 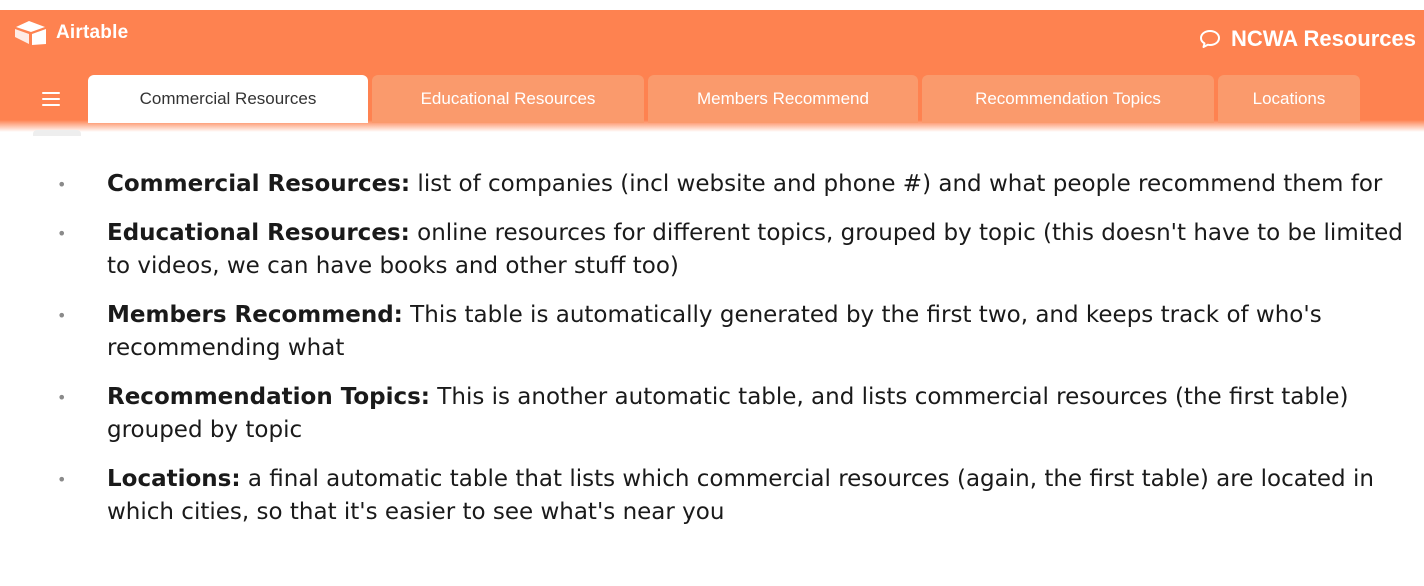 I want to click on item-term: Educational Resources:, so click(x=258, y=233).